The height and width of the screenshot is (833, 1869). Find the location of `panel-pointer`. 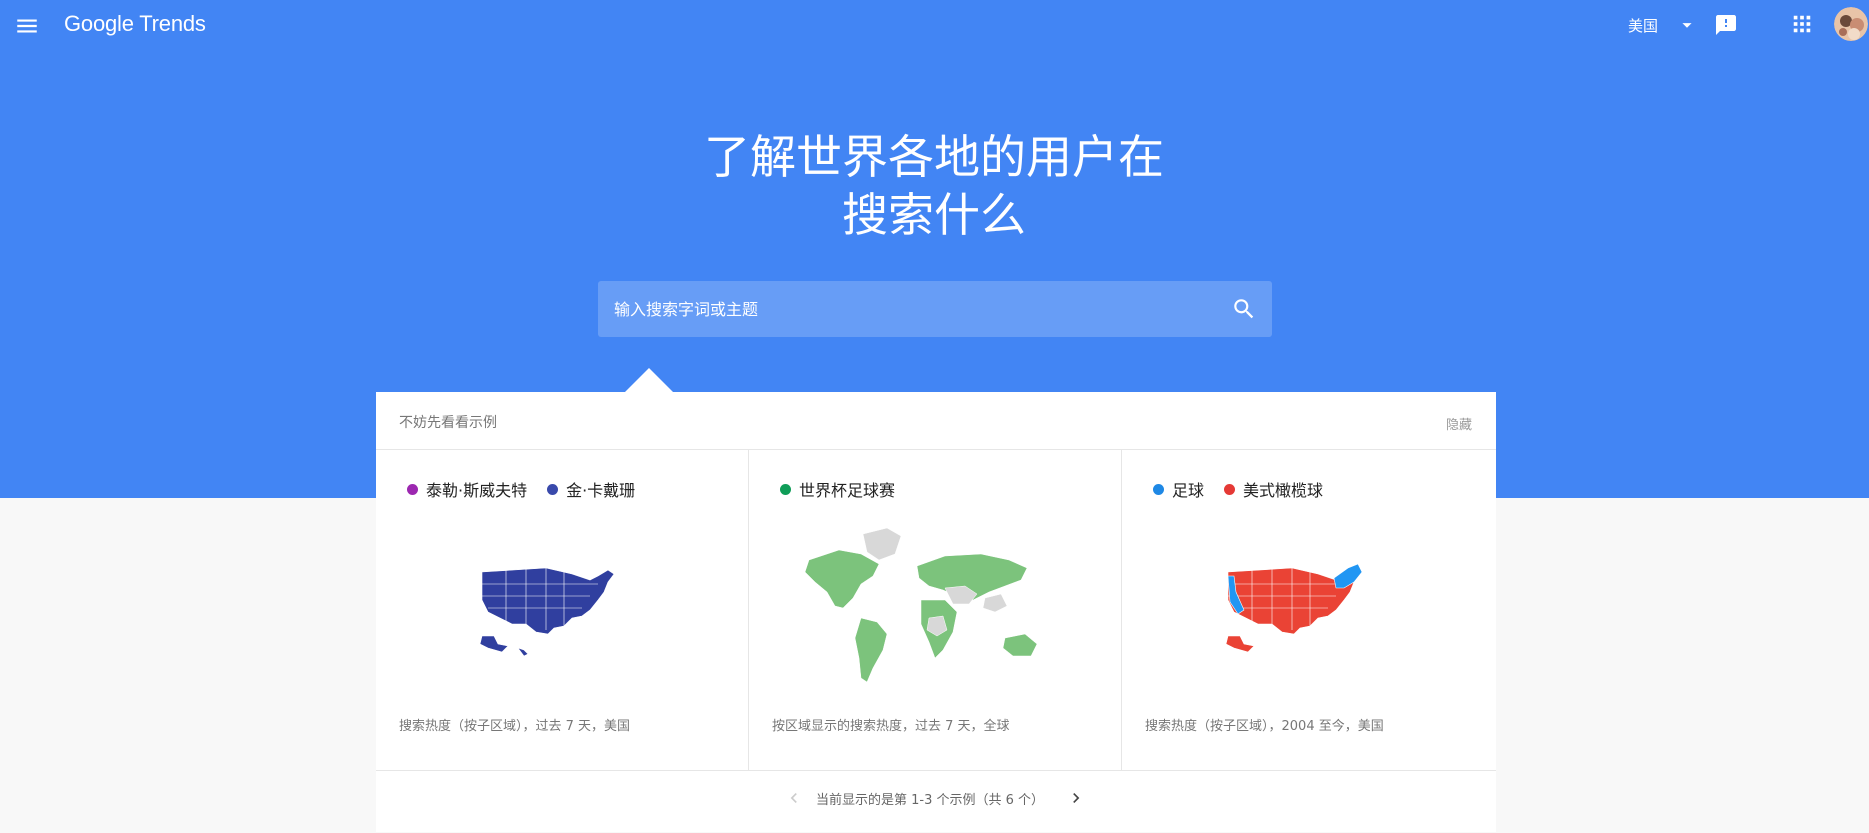

panel-pointer is located at coordinates (649, 380).